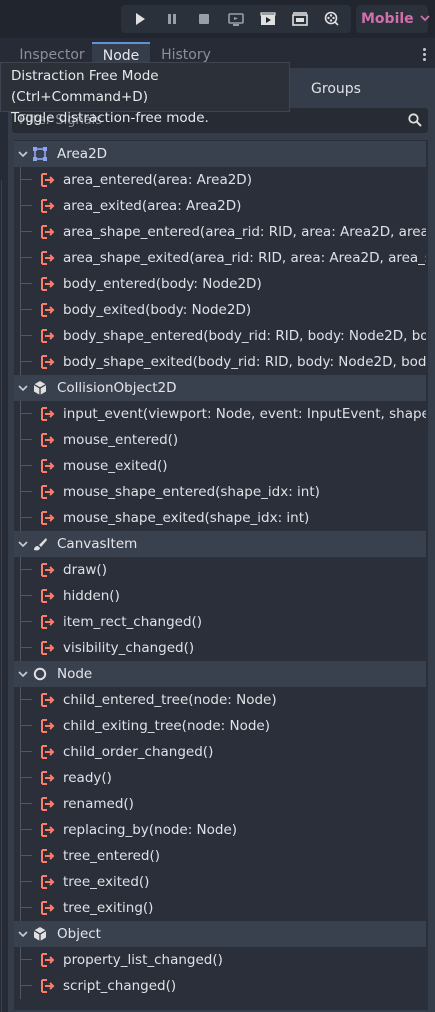  What do you see at coordinates (220, 440) in the screenshot?
I see `signal-row: mouse_entered()` at bounding box center [220, 440].